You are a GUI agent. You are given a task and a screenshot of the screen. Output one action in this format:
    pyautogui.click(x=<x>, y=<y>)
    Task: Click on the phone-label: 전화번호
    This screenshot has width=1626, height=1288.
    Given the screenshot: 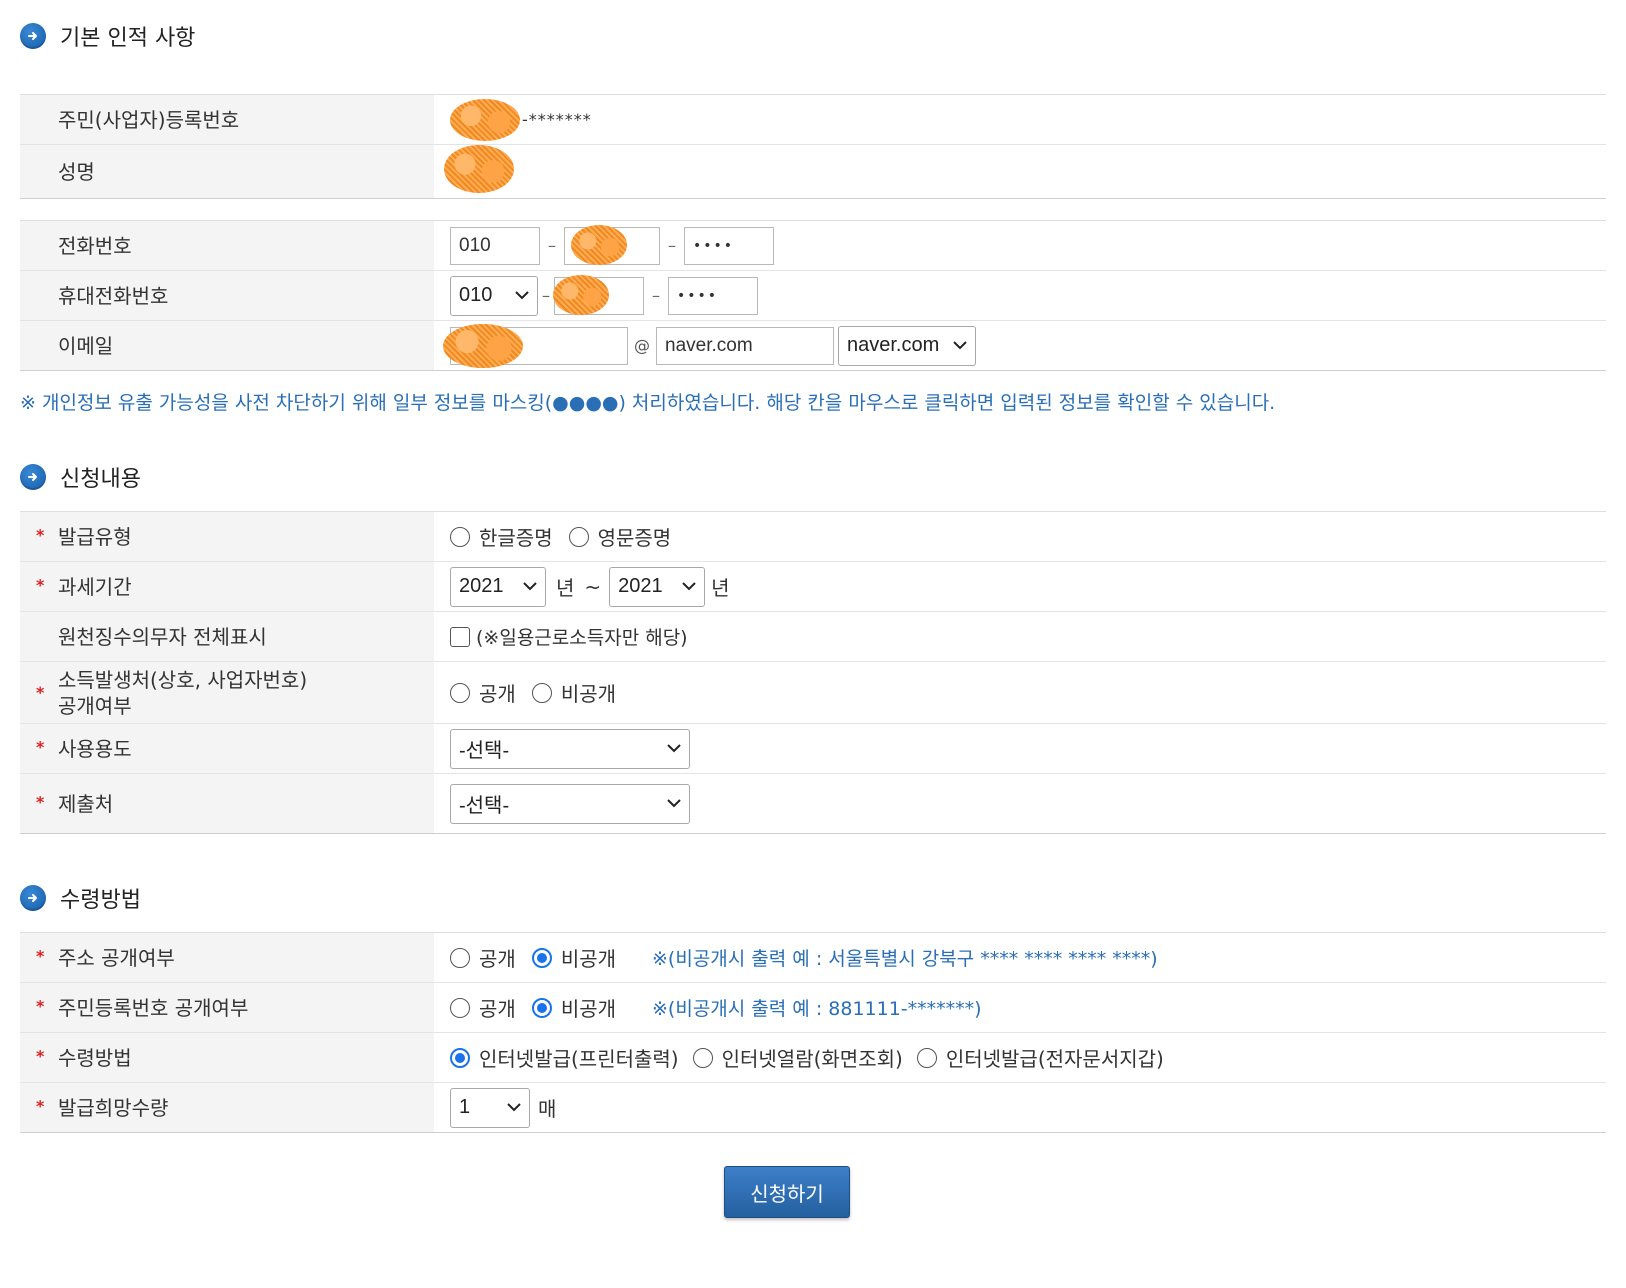 What is the action you would take?
    pyautogui.click(x=227, y=245)
    